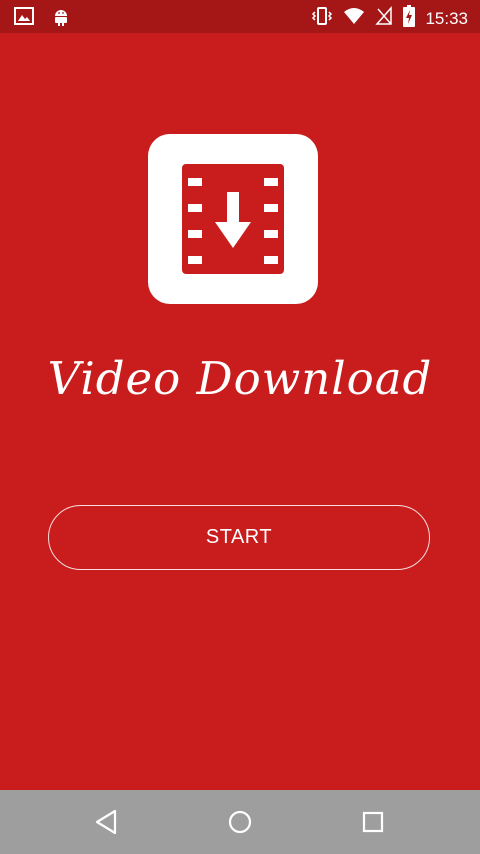 This screenshot has height=854, width=480. Describe the element at coordinates (233, 219) in the screenshot. I see `video-download-icon` at that location.